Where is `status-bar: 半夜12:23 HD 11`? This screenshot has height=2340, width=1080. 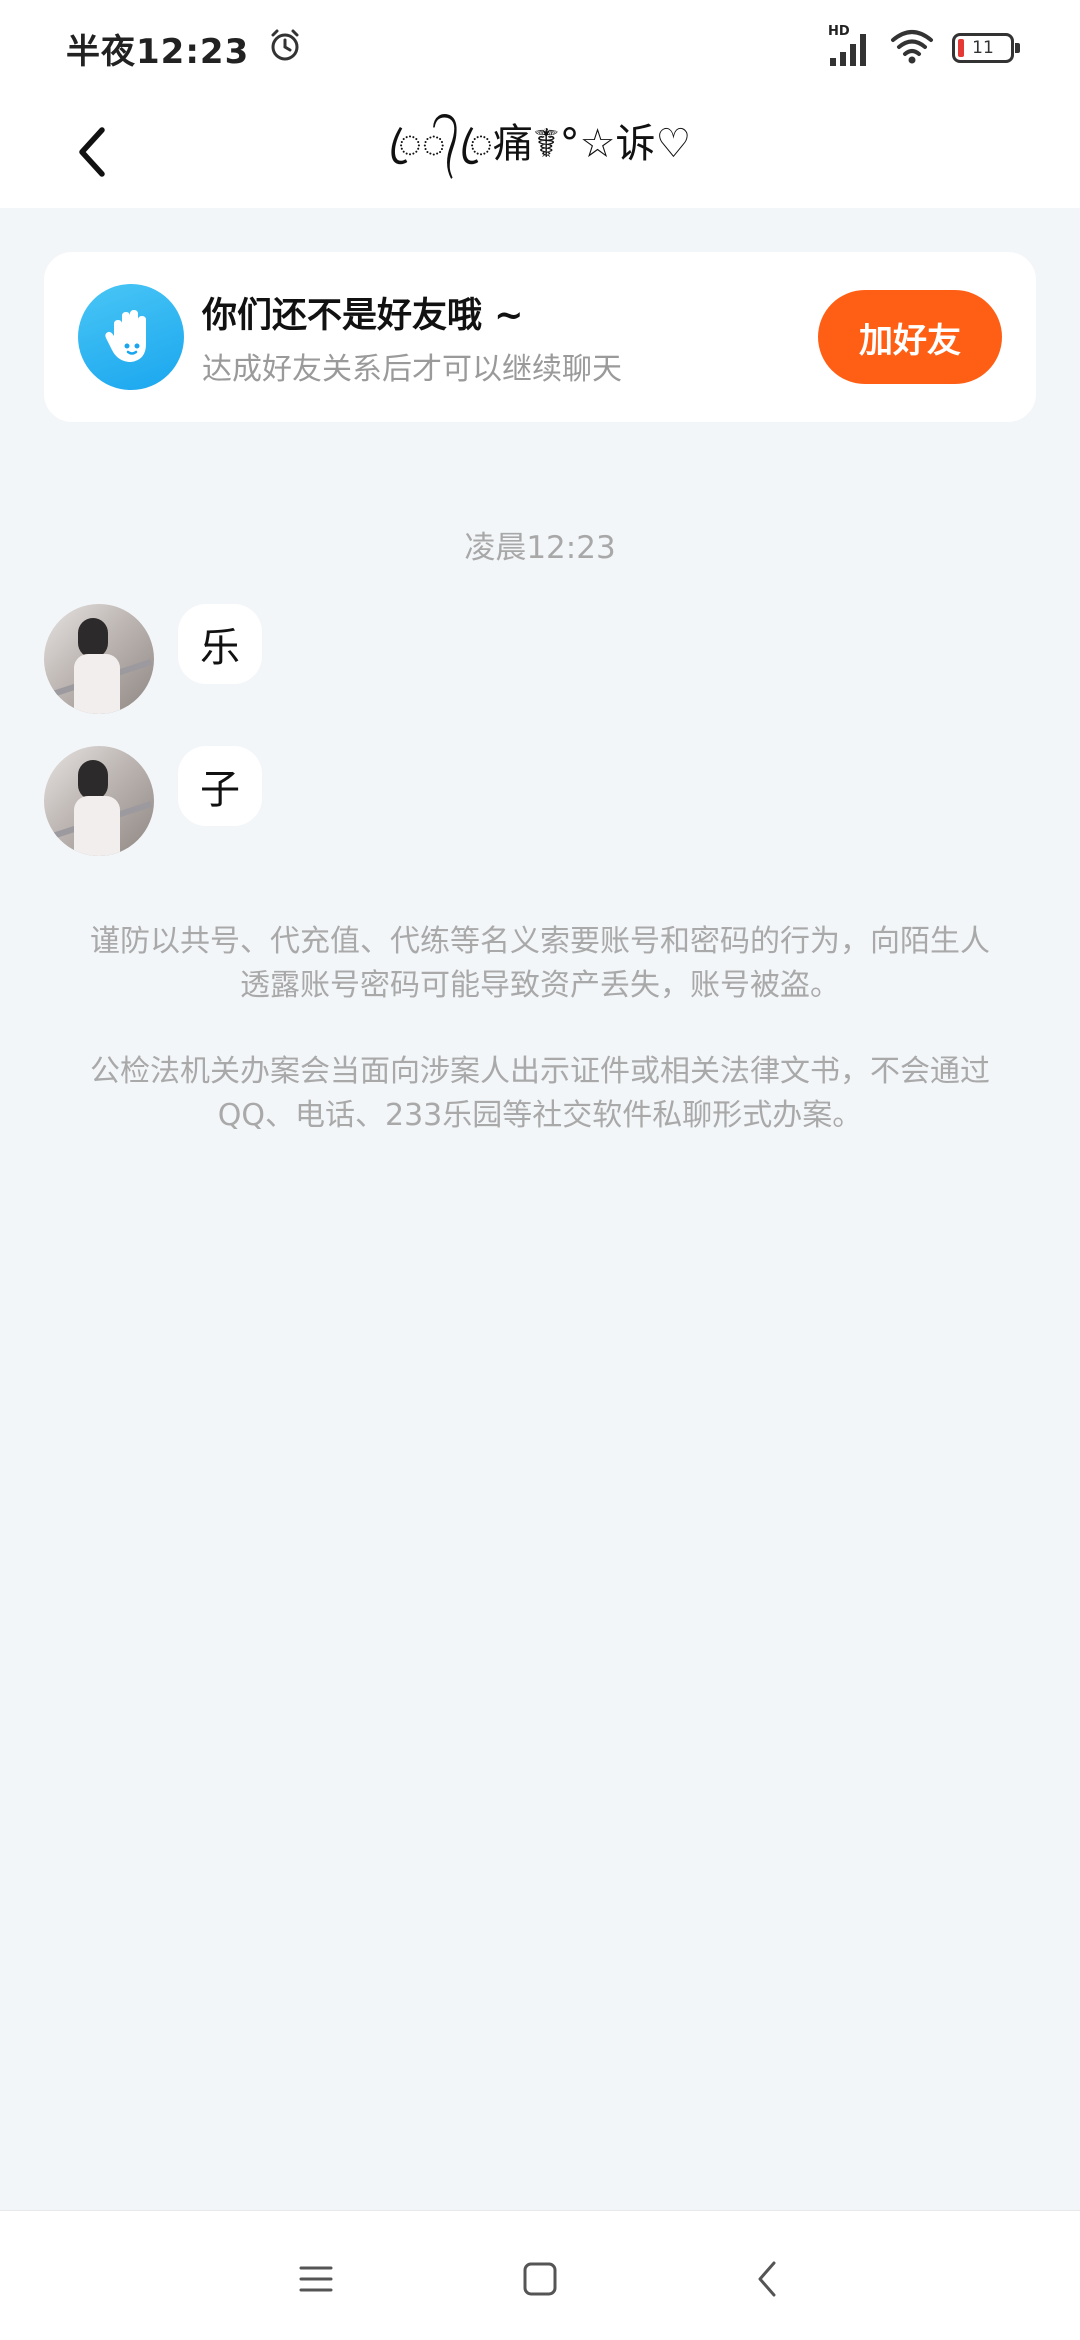
status-bar: 半夜12:23 HD 11 is located at coordinates (540, 48).